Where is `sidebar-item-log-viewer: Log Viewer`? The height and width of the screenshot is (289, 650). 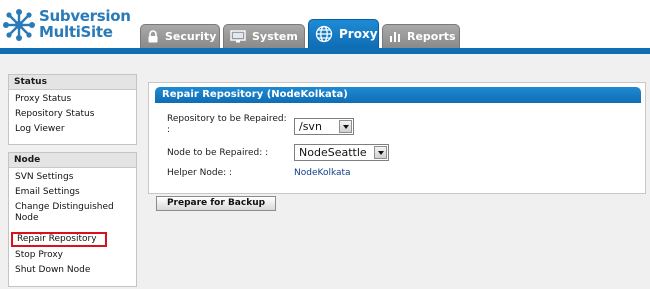 sidebar-item-log-viewer: Log Viewer is located at coordinates (72, 129).